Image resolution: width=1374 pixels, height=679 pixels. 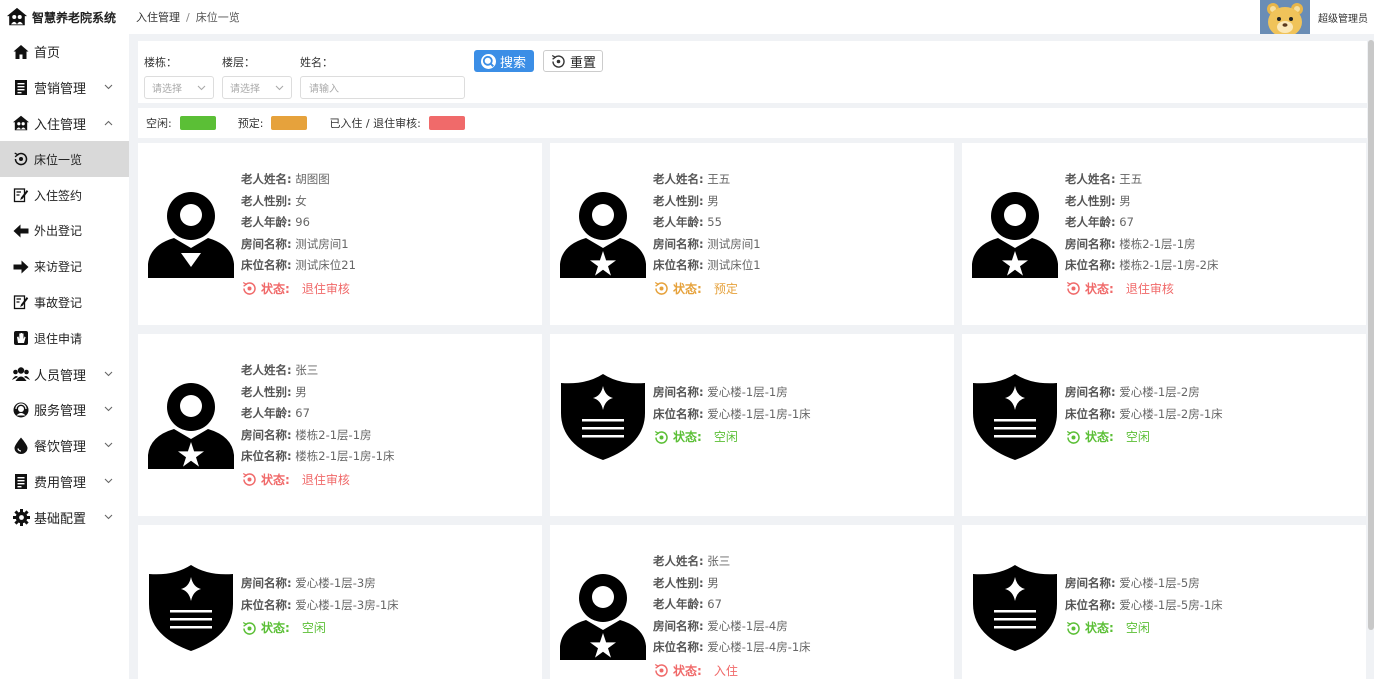 I want to click on room-value: 爱心楼-1层-3房, so click(x=335, y=583).